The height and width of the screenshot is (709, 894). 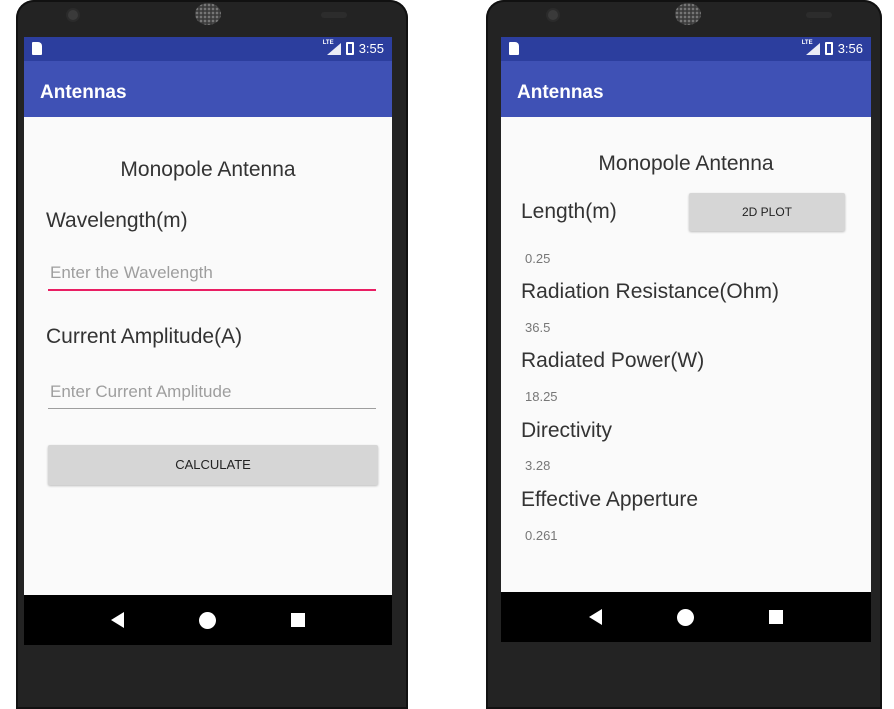 I want to click on effective-aperture-value: 0.261, so click(x=541, y=535).